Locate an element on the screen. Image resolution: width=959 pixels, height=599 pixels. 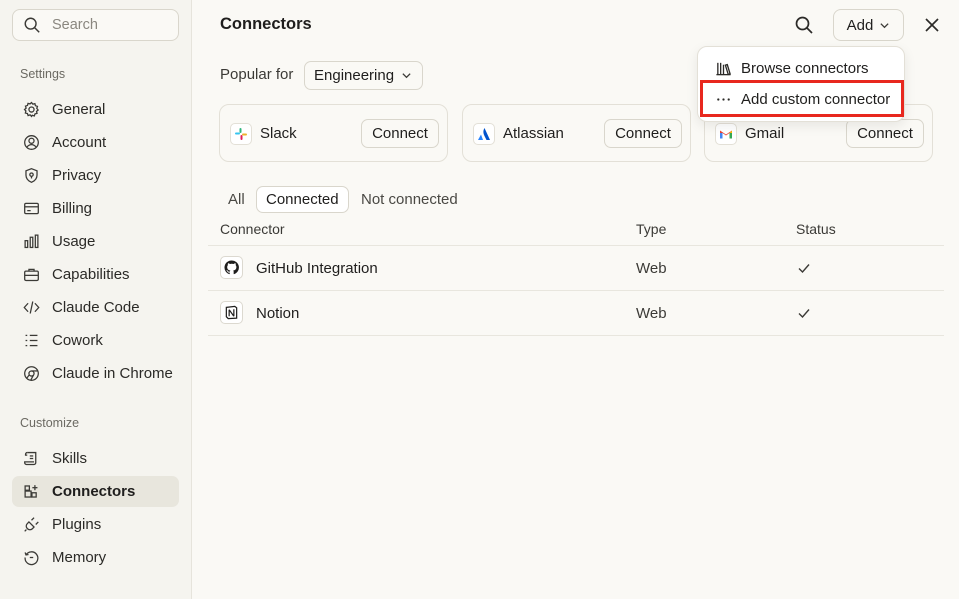
row-connector-name: GitHub Integration is located at coordinates (317, 268).